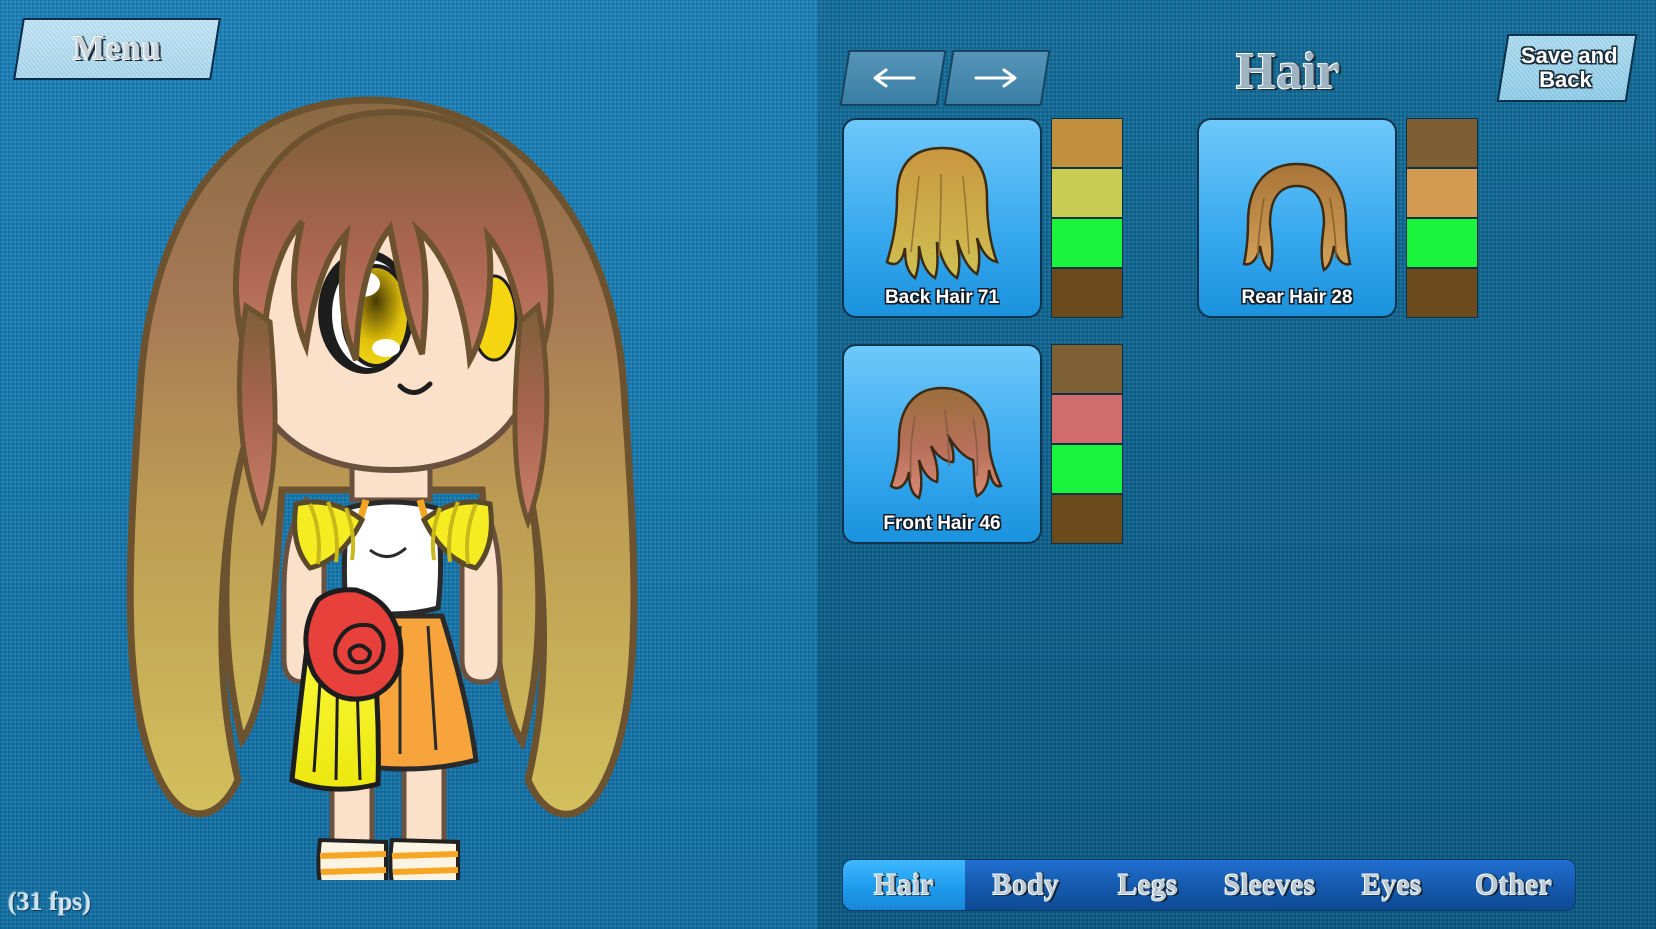 The image size is (1656, 929). What do you see at coordinates (946, 443) in the screenshot?
I see `front-hair-thumb-icon` at bounding box center [946, 443].